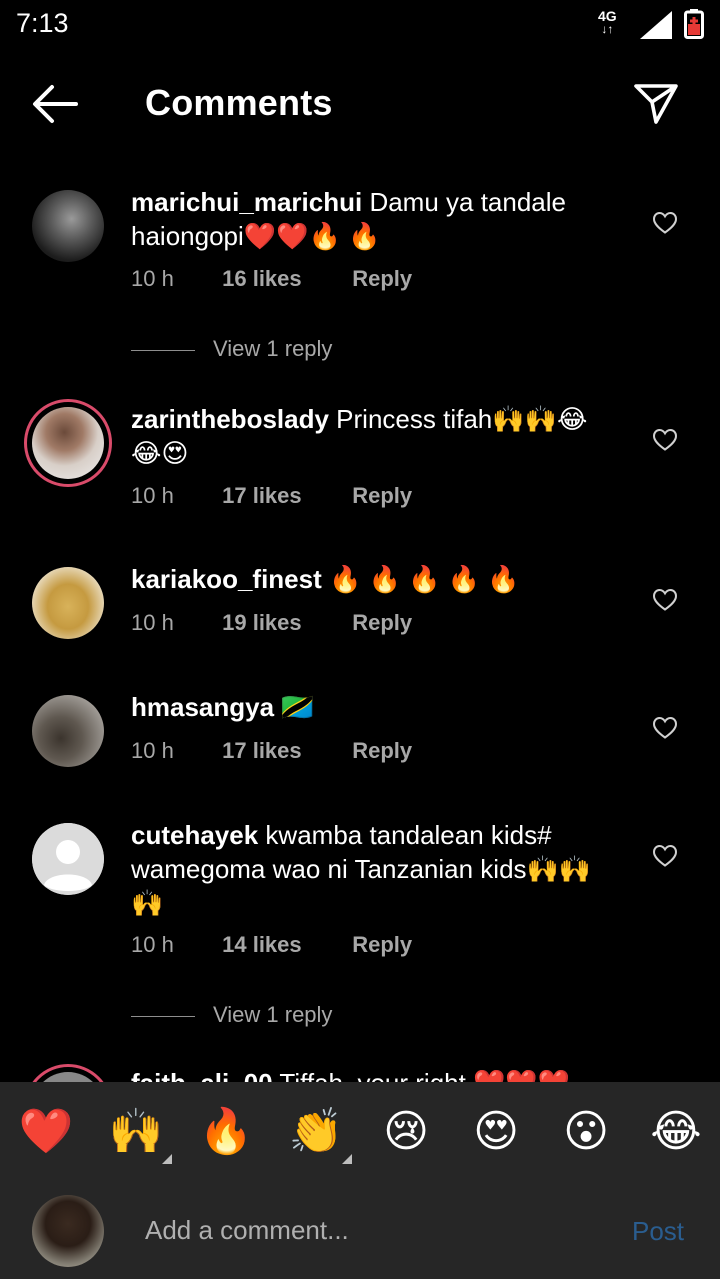 The width and height of the screenshot is (720, 1279). Describe the element at coordinates (55, 104) in the screenshot. I see `arrow-left-icon` at that location.